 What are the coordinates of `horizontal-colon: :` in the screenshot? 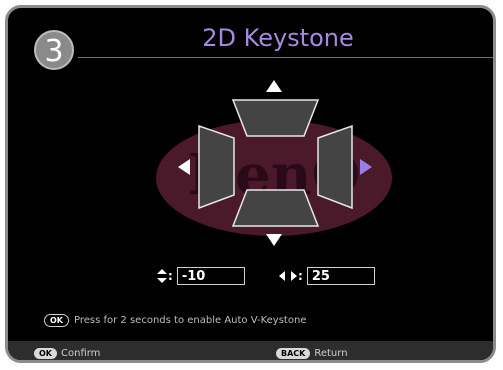 It's located at (300, 276).